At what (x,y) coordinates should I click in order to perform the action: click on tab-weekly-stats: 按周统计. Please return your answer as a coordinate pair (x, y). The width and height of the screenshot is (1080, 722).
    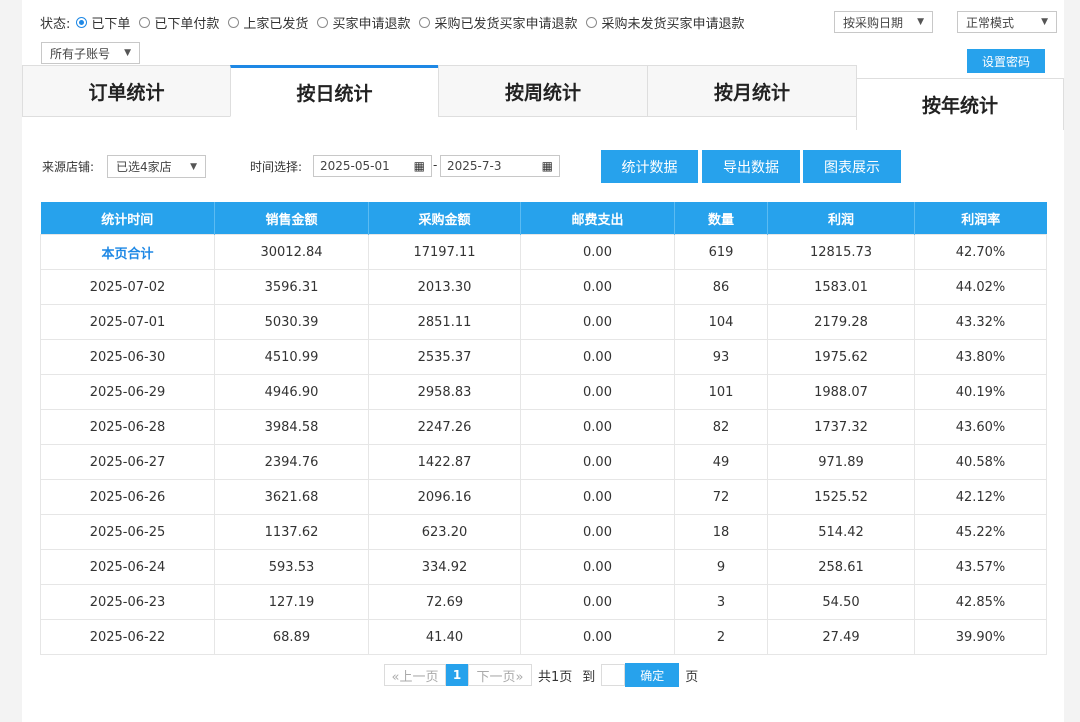
    Looking at the image, I should click on (543, 91).